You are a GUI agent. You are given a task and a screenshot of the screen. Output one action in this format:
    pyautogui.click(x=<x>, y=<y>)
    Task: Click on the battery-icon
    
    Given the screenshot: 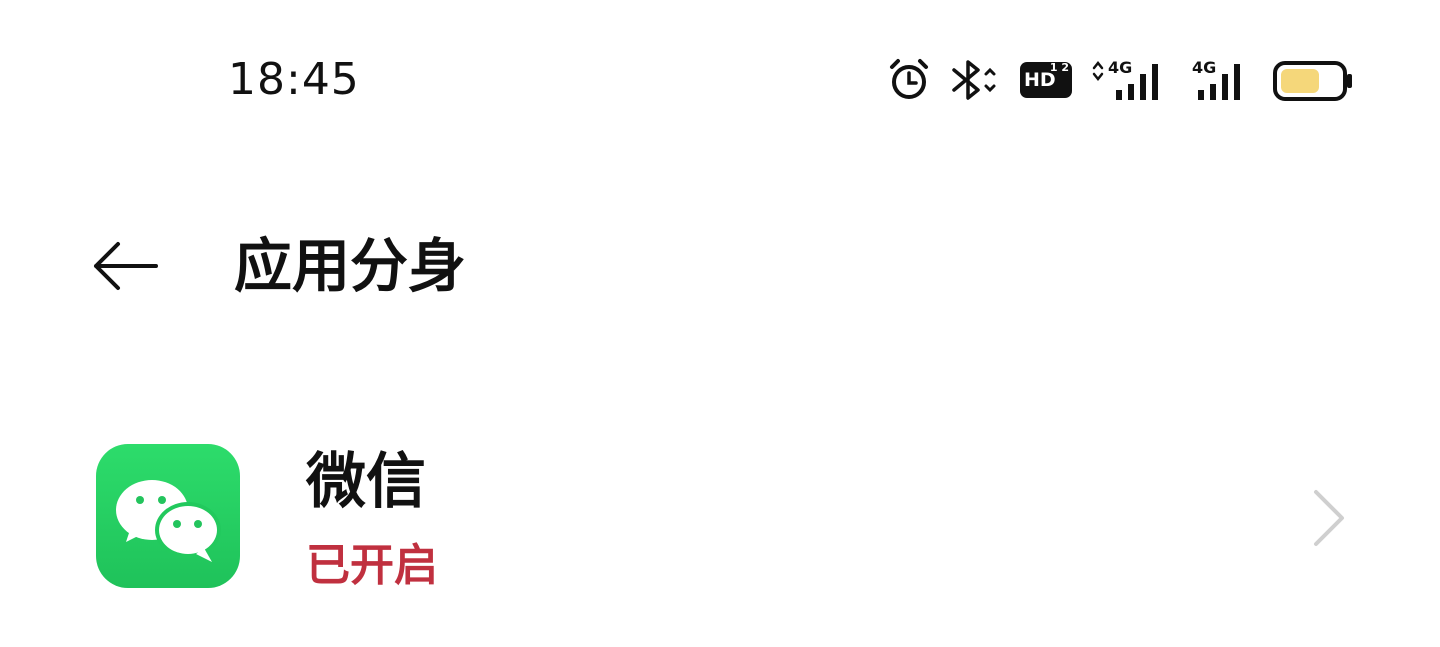 What is the action you would take?
    pyautogui.click(x=1312, y=81)
    